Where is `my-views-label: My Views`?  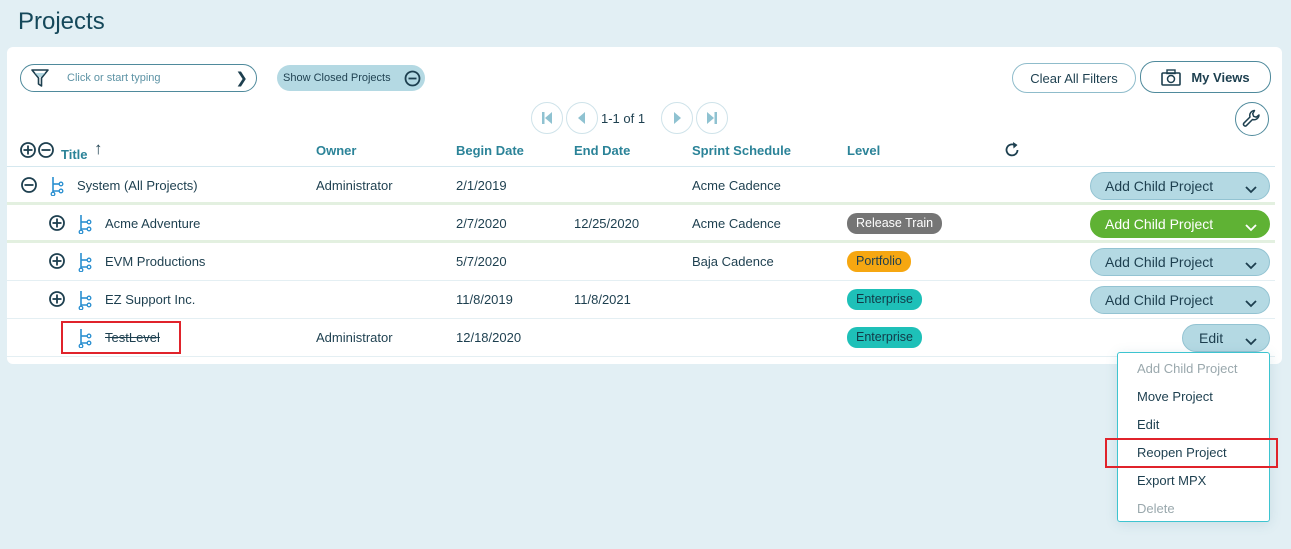
my-views-label: My Views is located at coordinates (1220, 77).